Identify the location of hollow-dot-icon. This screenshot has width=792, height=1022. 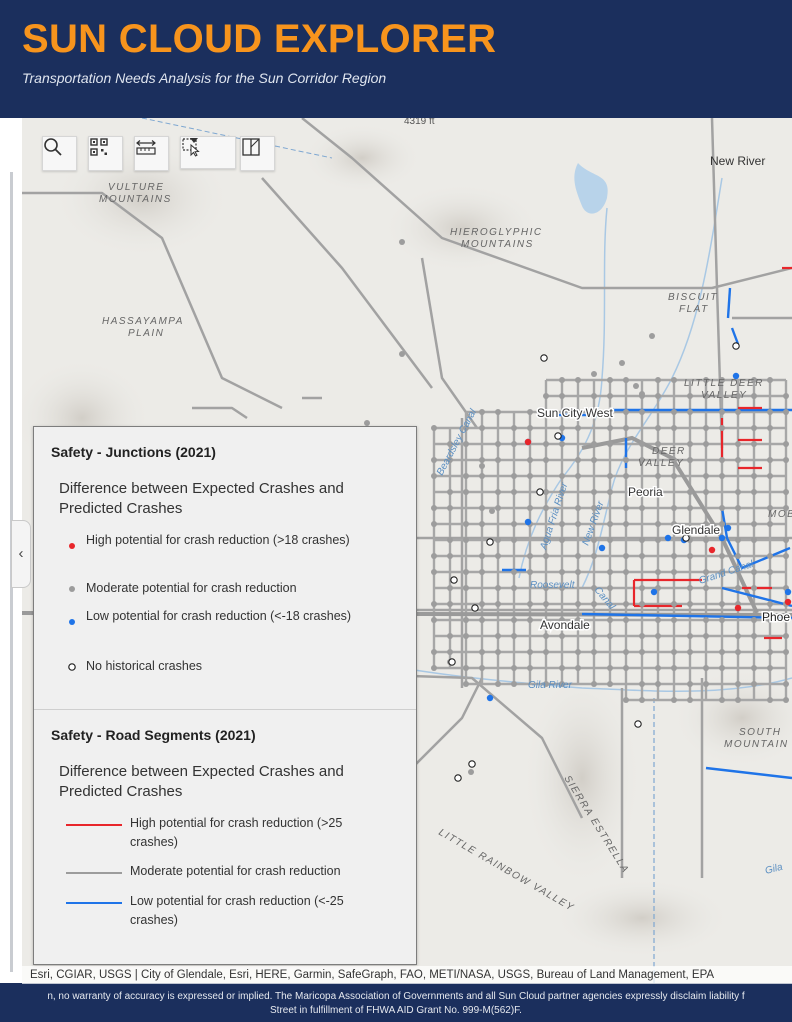
(72, 667).